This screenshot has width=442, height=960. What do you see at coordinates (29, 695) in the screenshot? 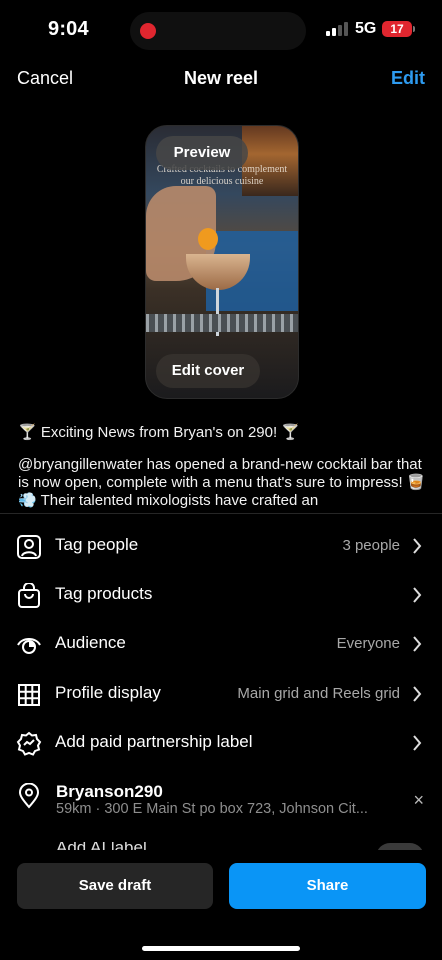
I see `grid-icon` at bounding box center [29, 695].